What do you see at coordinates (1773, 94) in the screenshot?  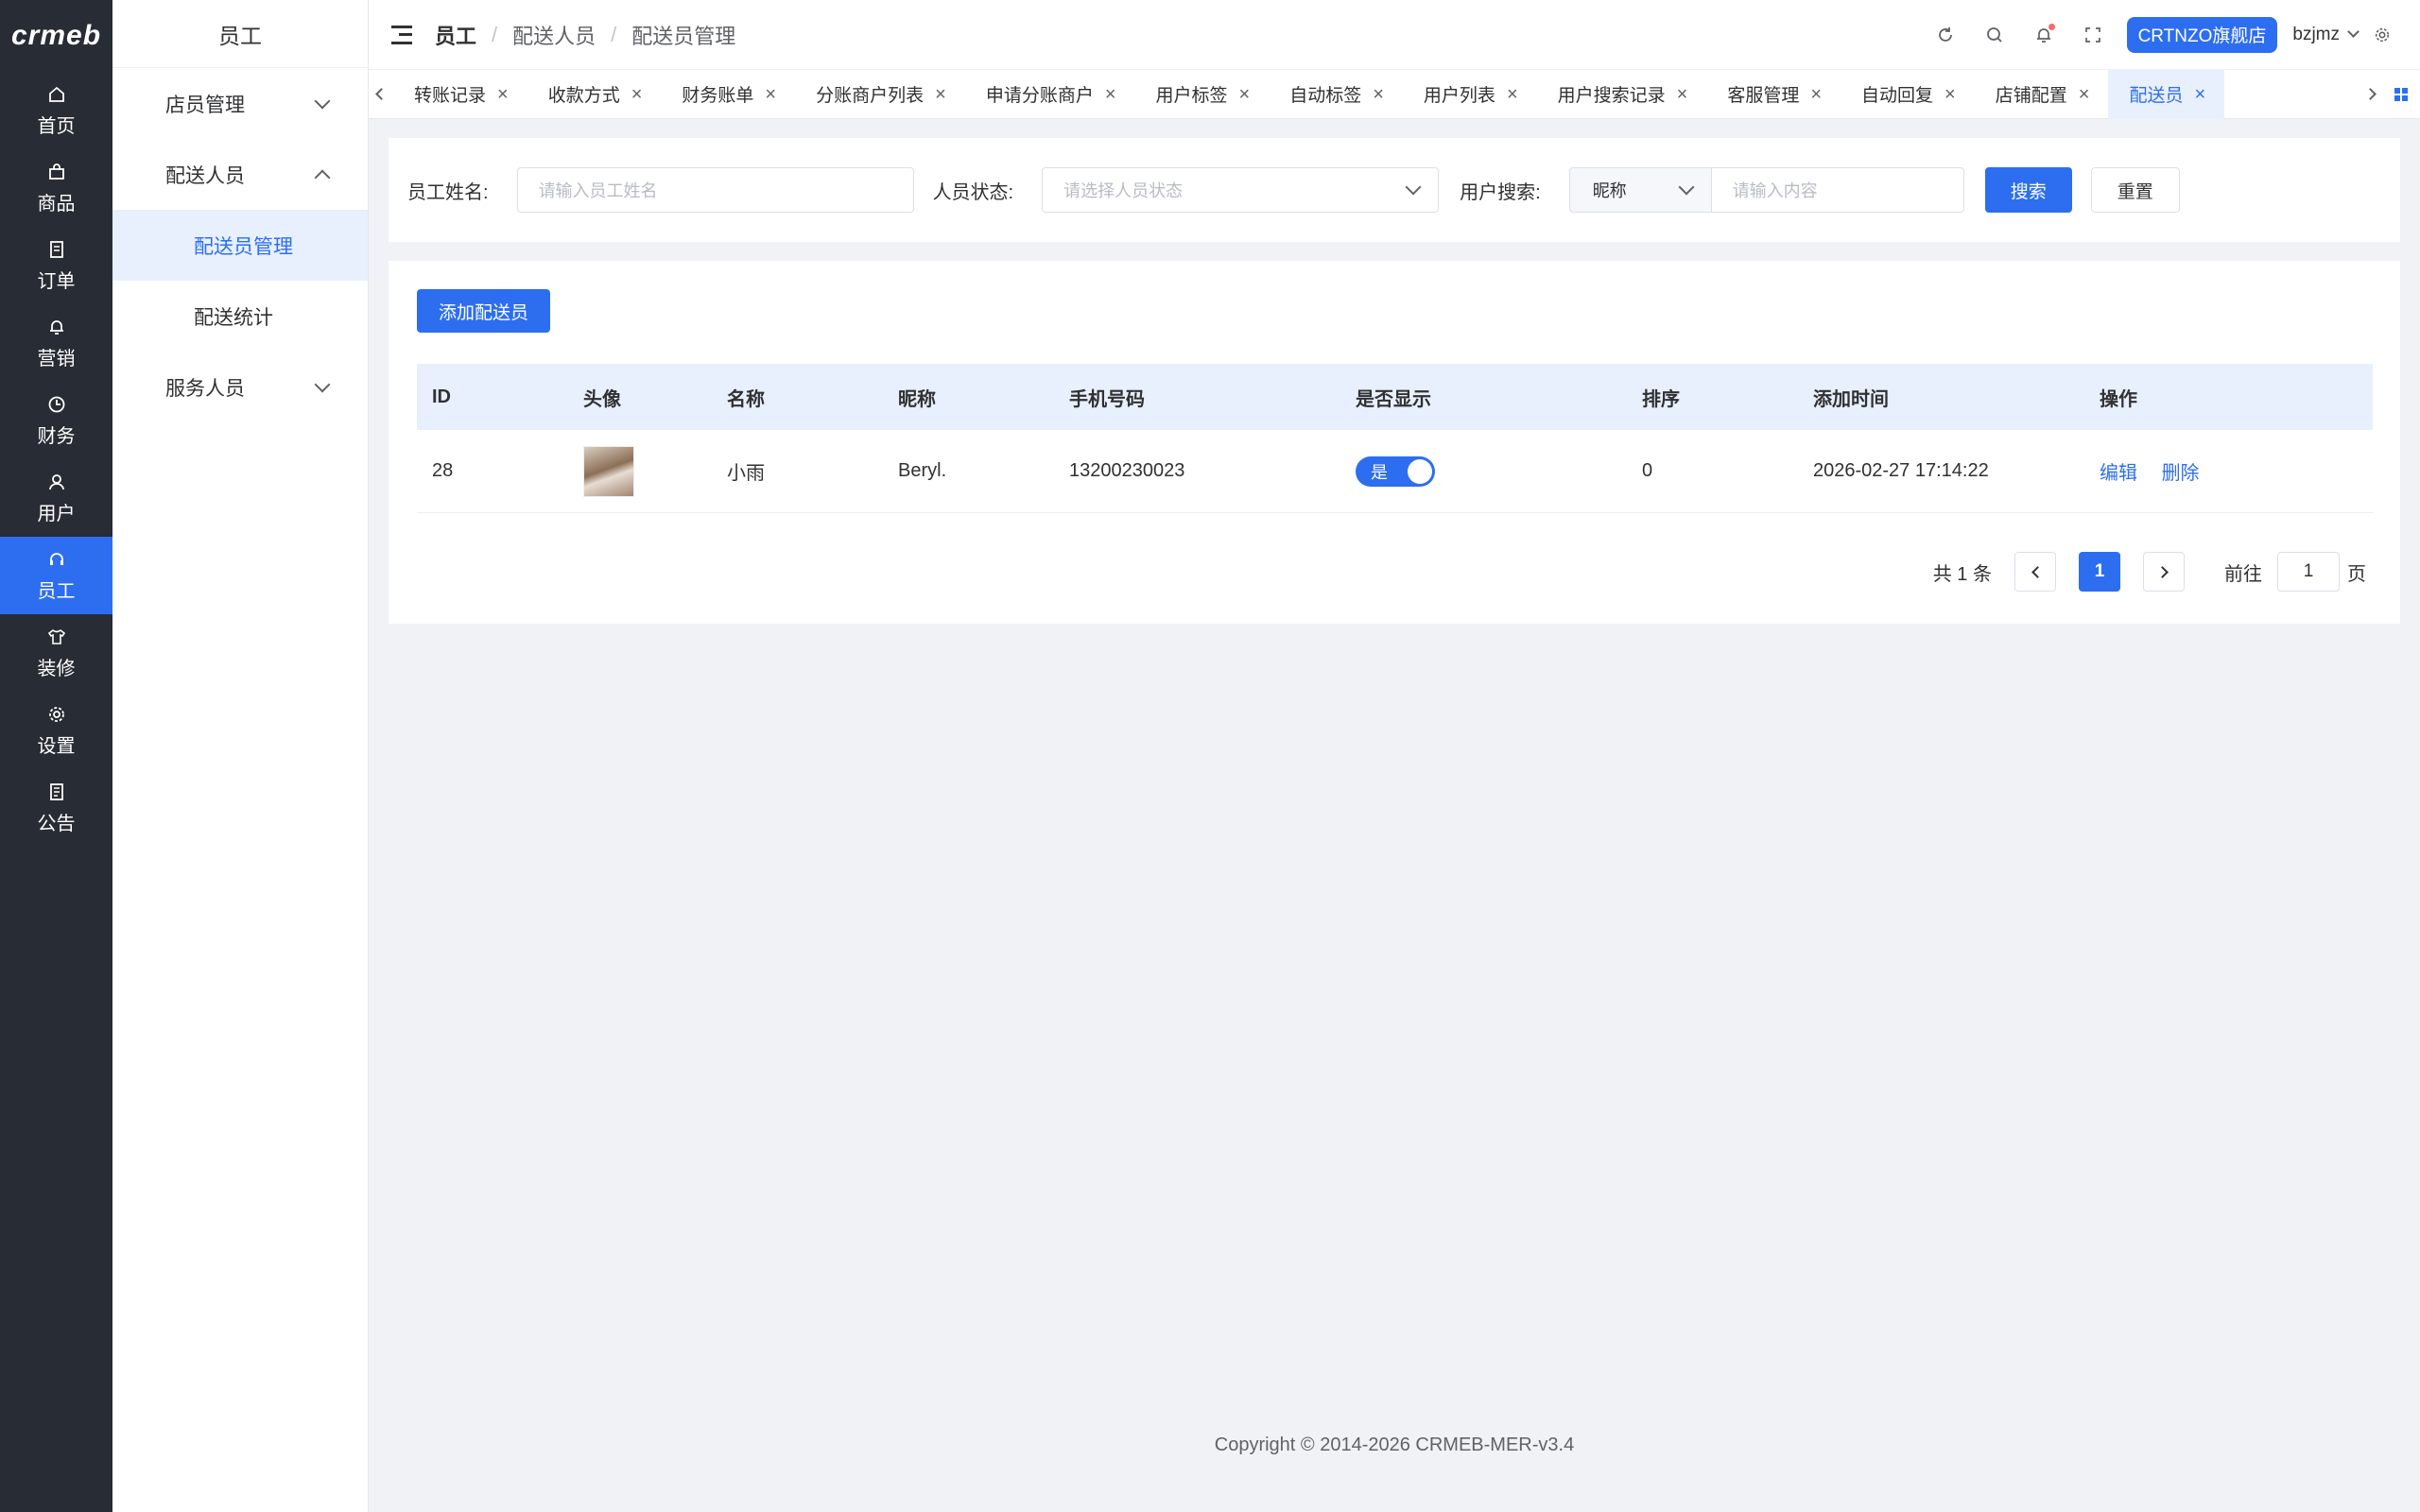 I see `tab-customer-service: 客服管理 ×` at bounding box center [1773, 94].